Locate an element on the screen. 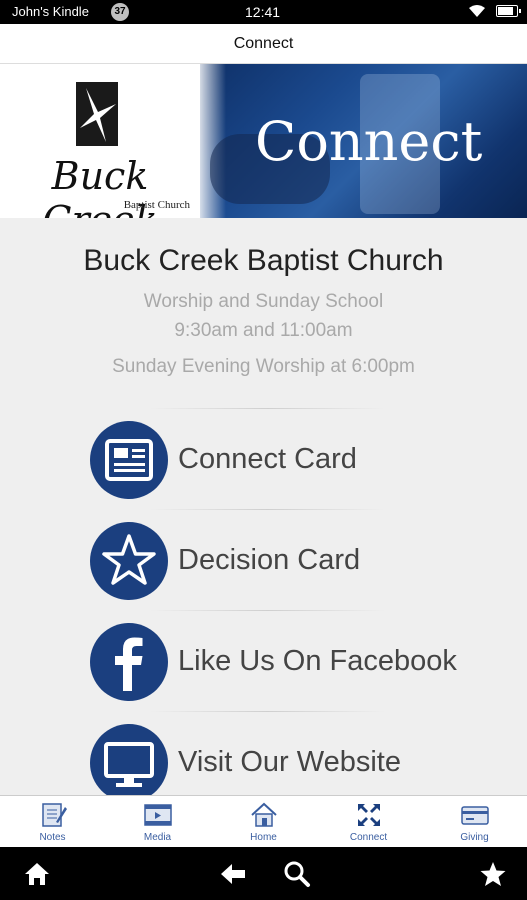 The image size is (527, 900). tab-connect-label: Connect is located at coordinates (368, 837).